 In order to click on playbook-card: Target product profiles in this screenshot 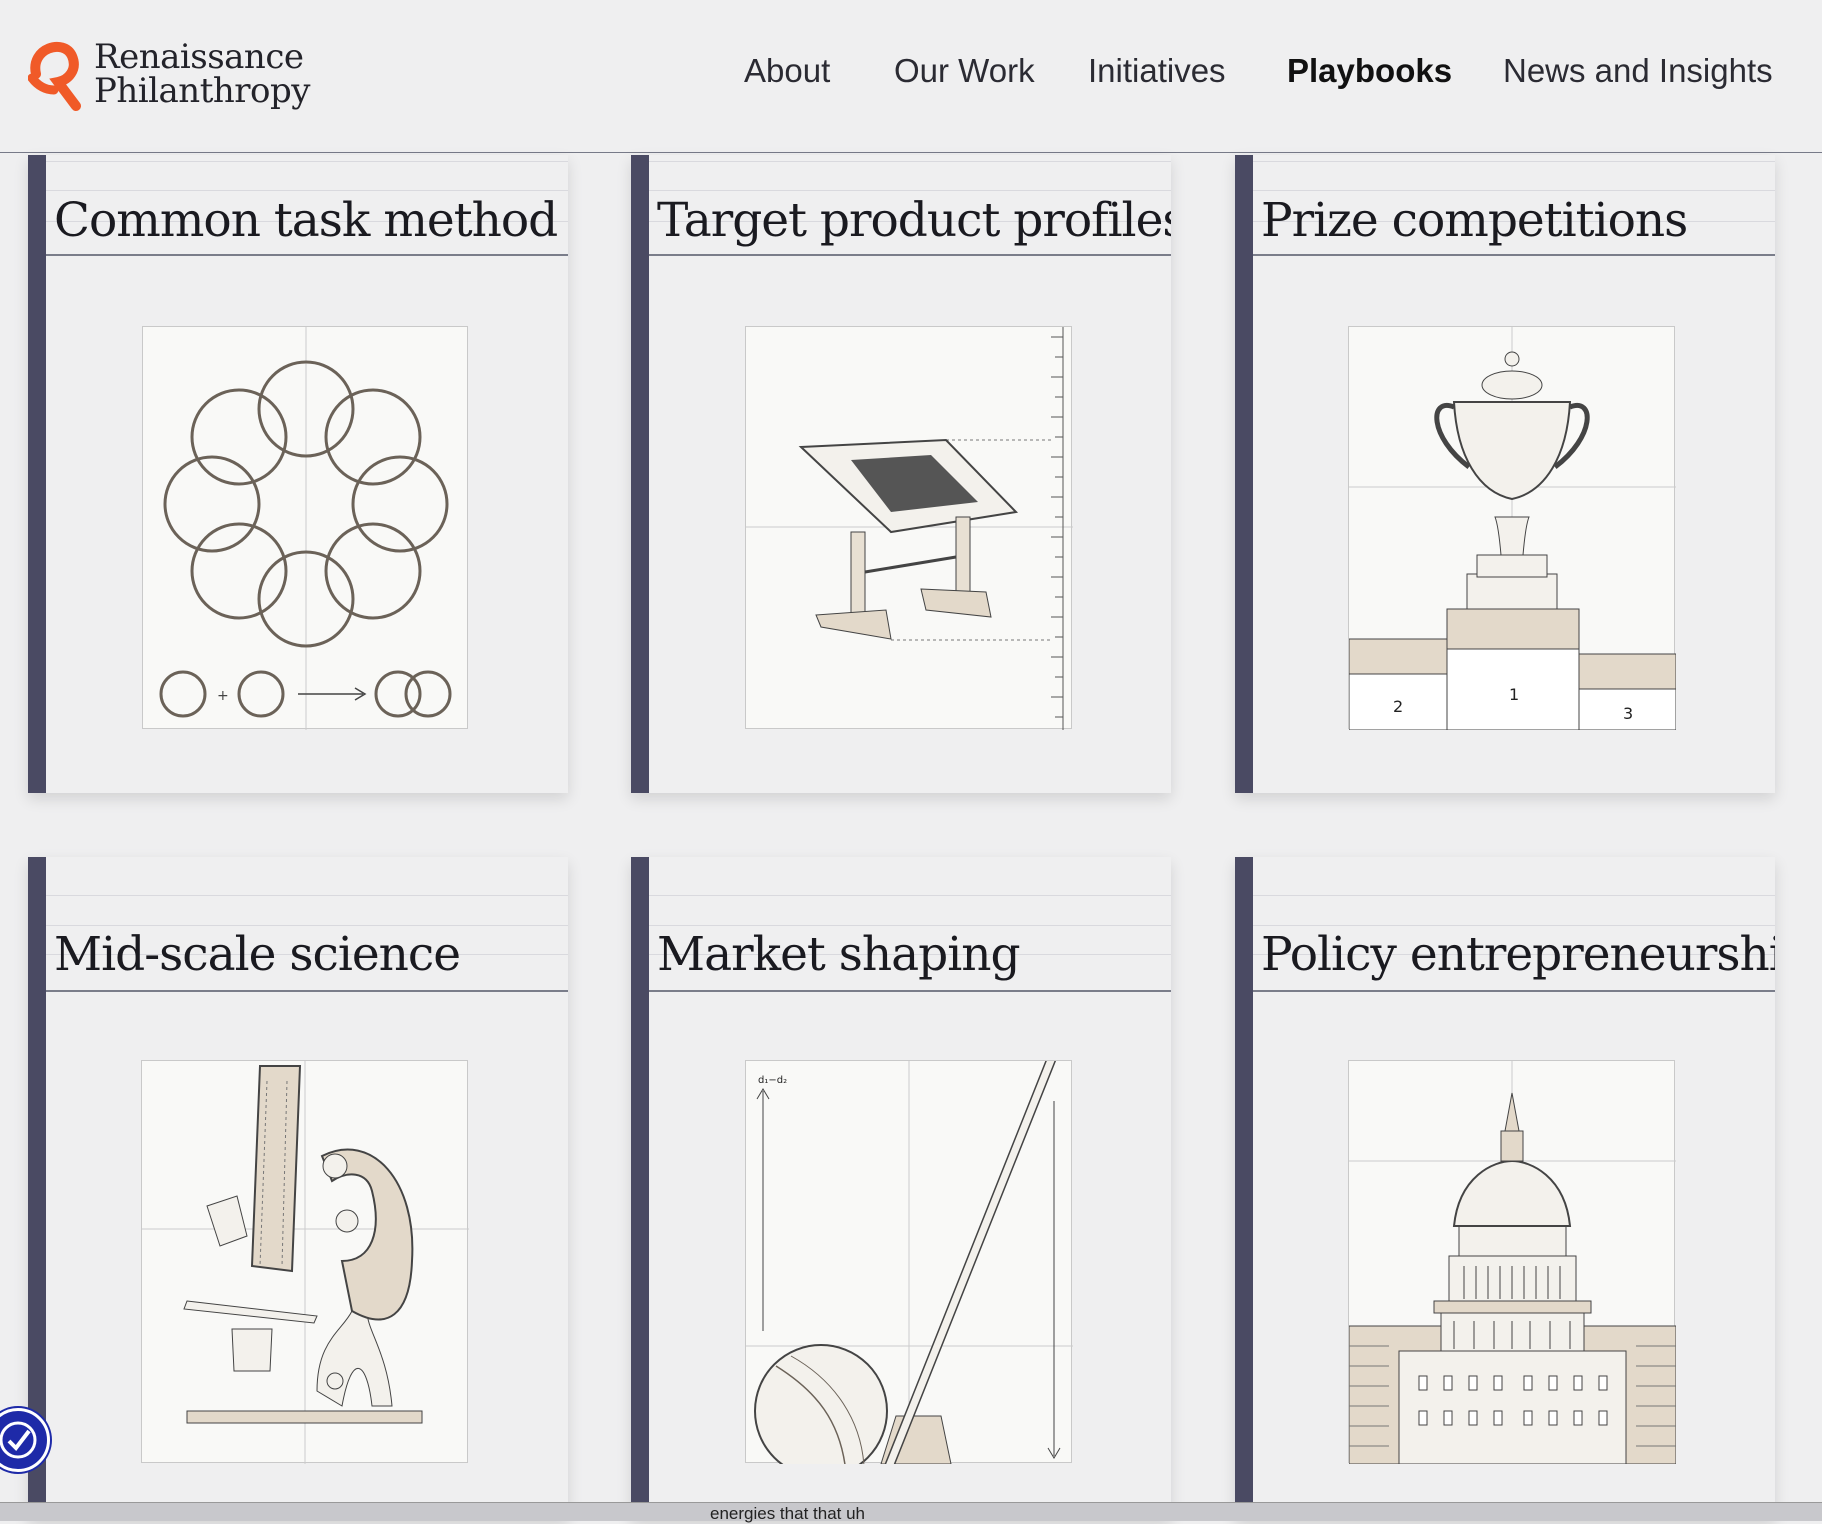, I will do `click(901, 474)`.